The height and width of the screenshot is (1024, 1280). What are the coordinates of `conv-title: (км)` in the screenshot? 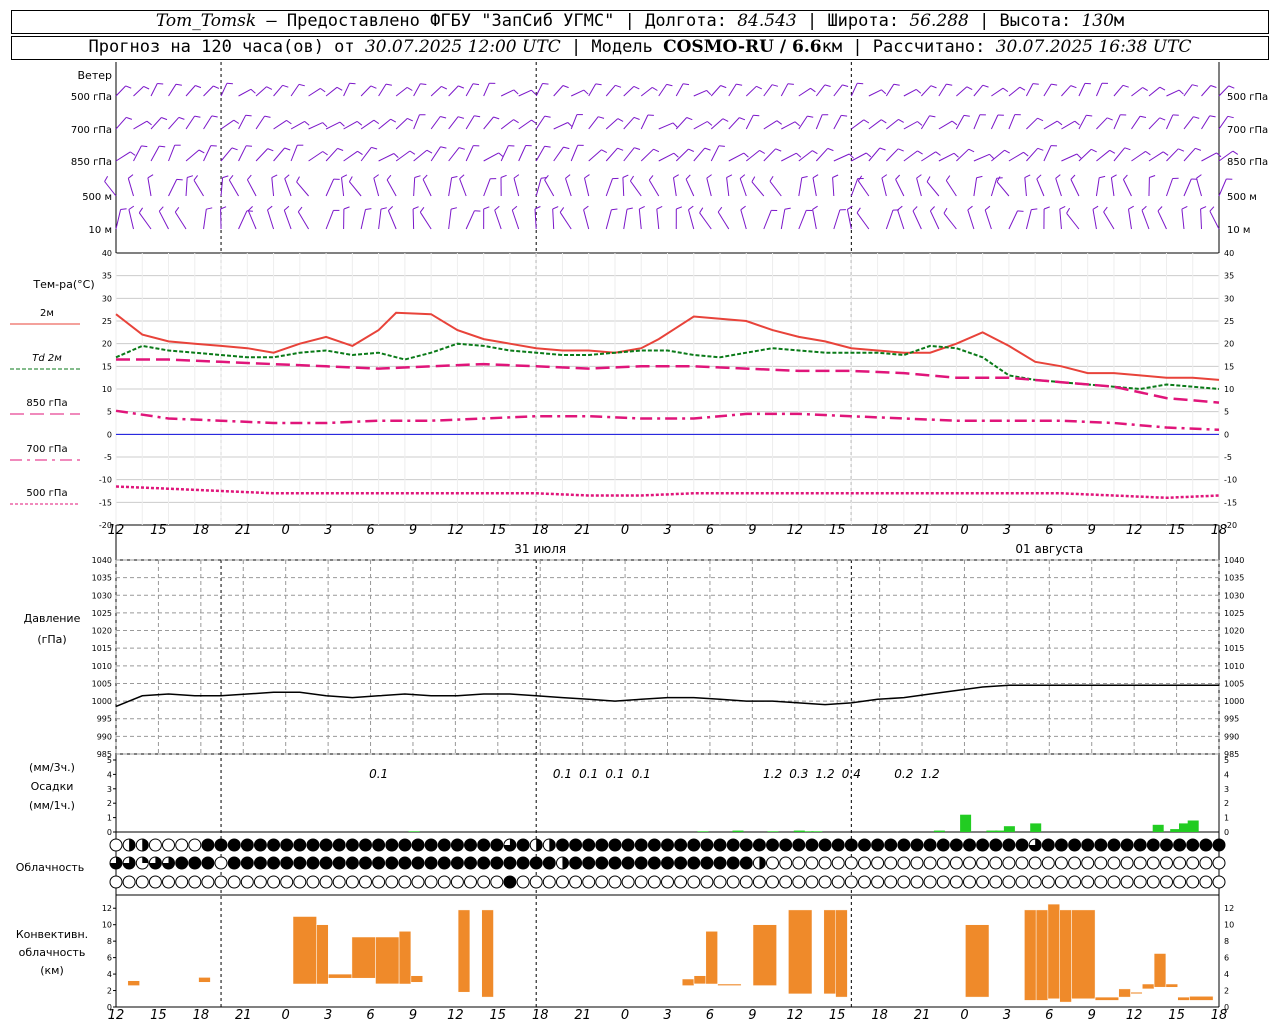 It's located at (52, 970).